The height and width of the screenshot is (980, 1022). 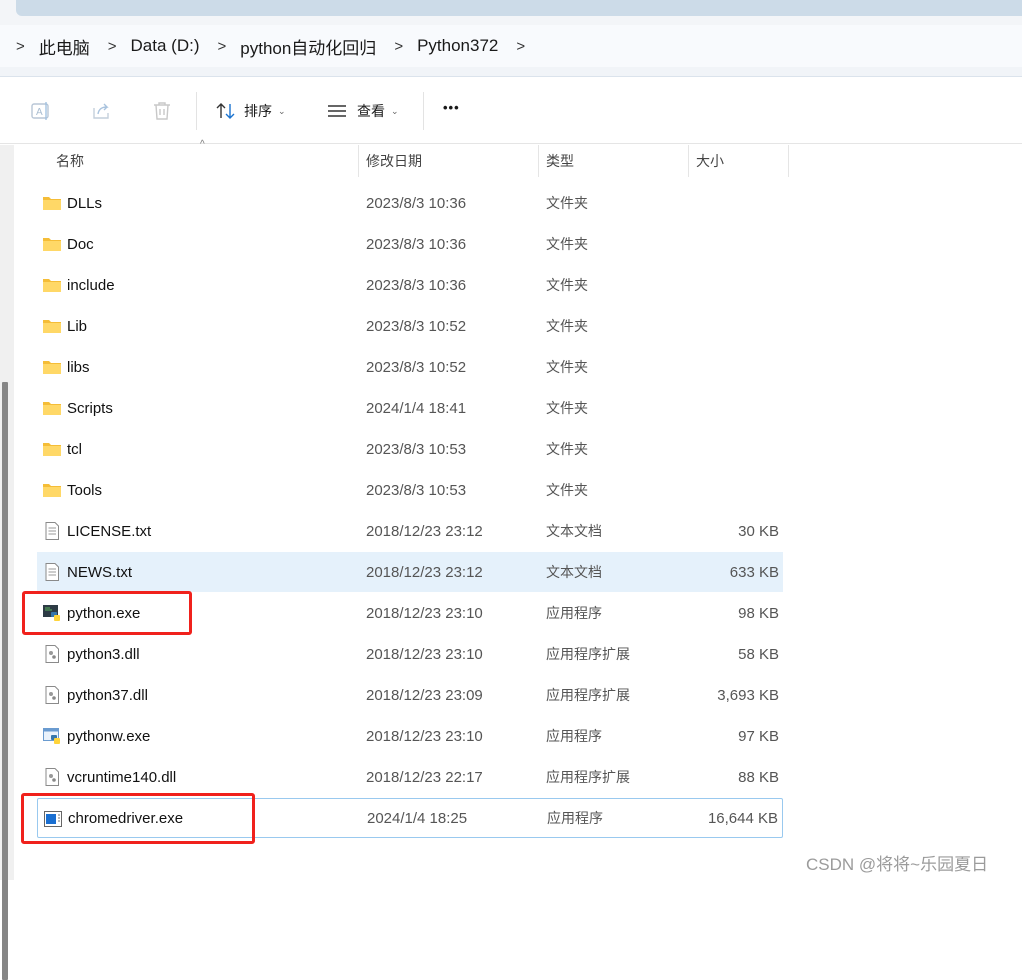 What do you see at coordinates (90, 408) in the screenshot?
I see `file-name: Scripts` at bounding box center [90, 408].